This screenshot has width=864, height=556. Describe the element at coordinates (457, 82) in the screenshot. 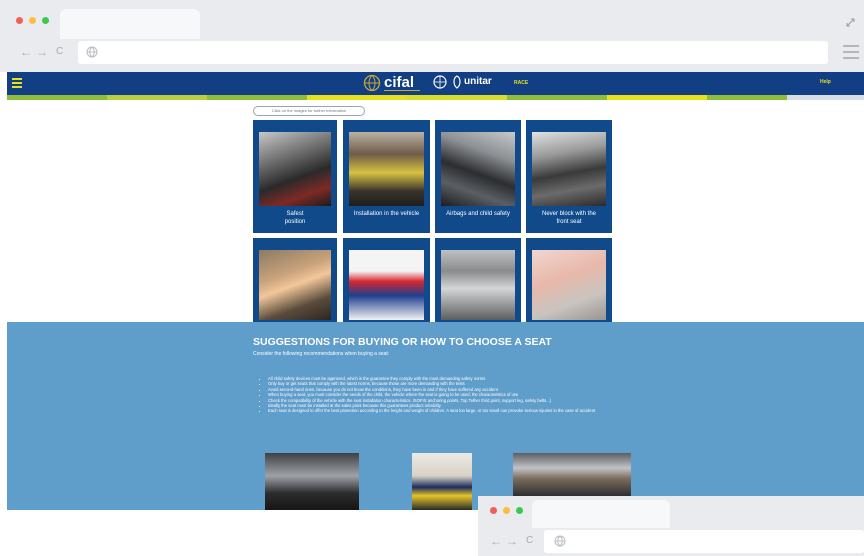

I see `unitar-emblem-icon` at that location.